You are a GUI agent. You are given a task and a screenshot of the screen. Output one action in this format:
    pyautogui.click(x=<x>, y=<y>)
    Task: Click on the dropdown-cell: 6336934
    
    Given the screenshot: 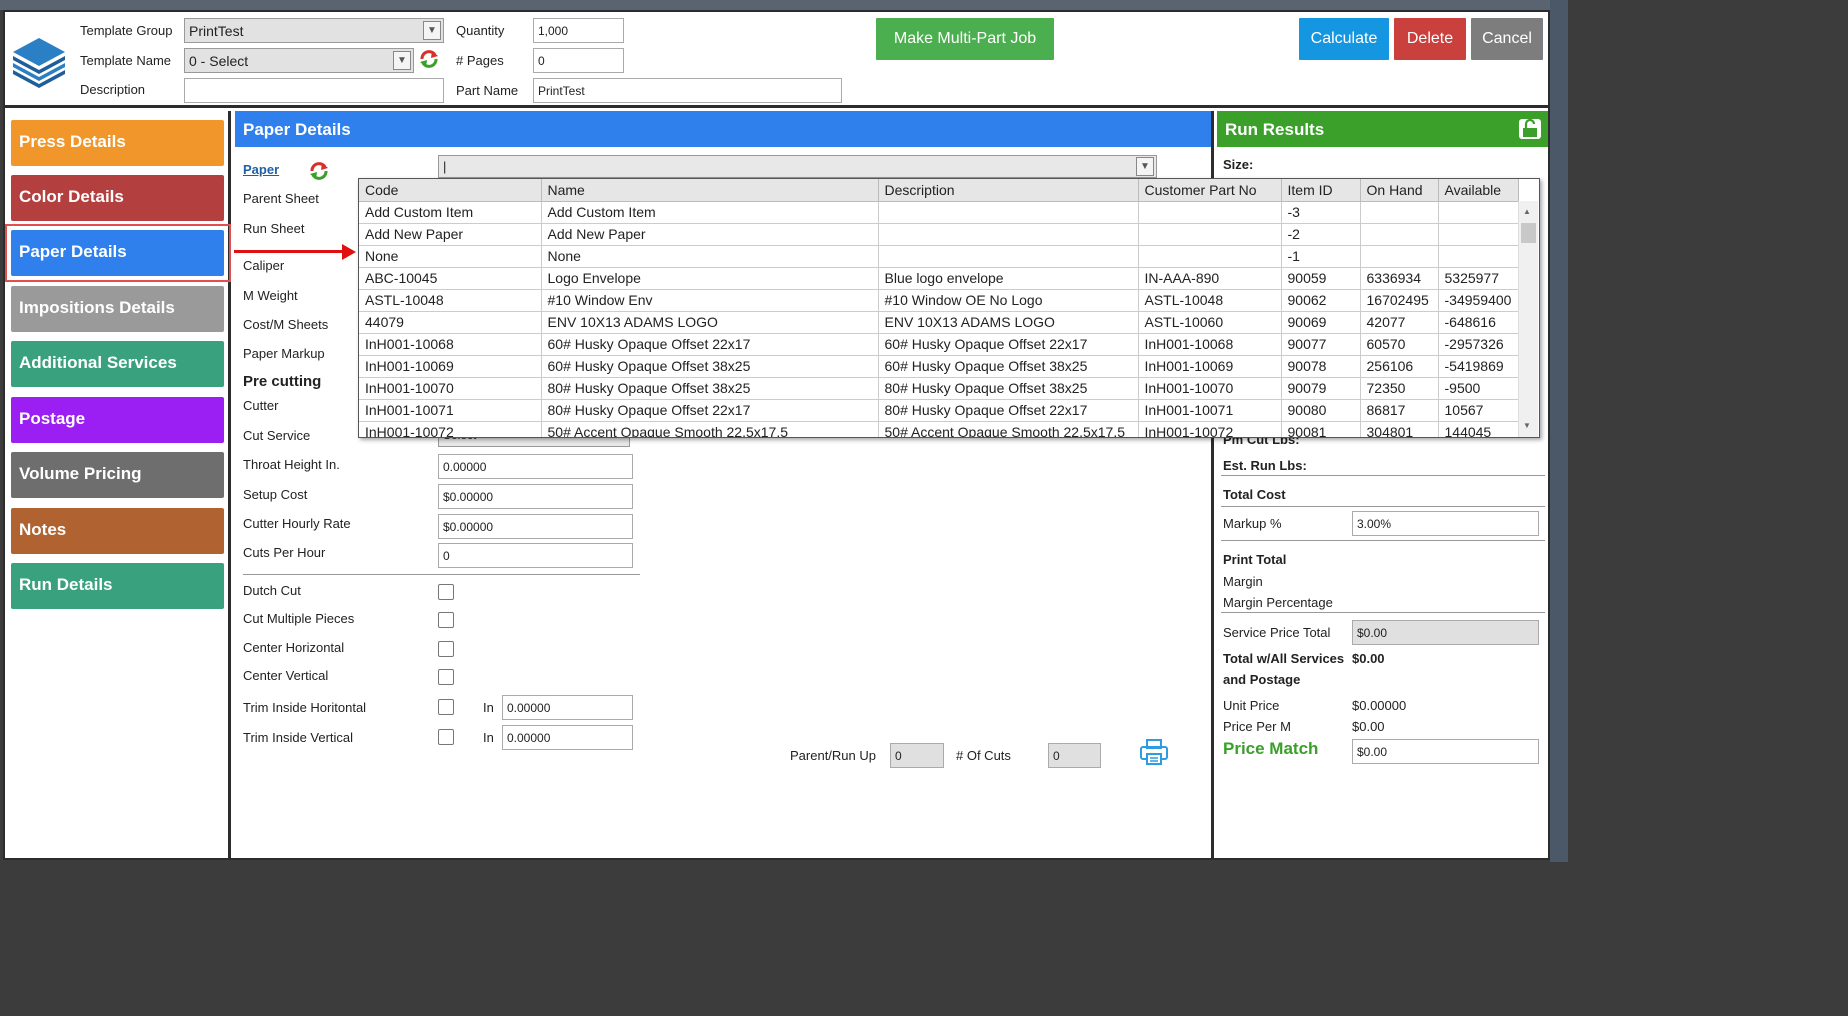 What is the action you would take?
    pyautogui.click(x=1399, y=278)
    